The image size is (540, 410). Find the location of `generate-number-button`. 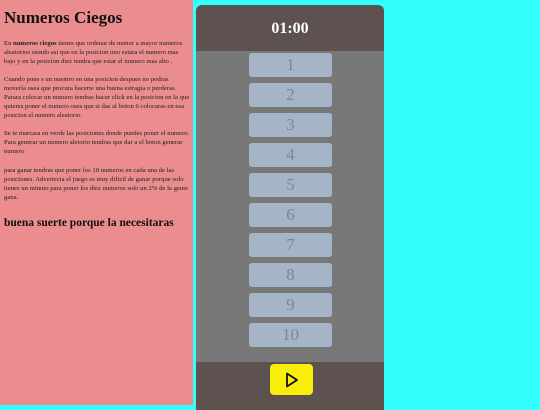

generate-number-button is located at coordinates (291, 379).